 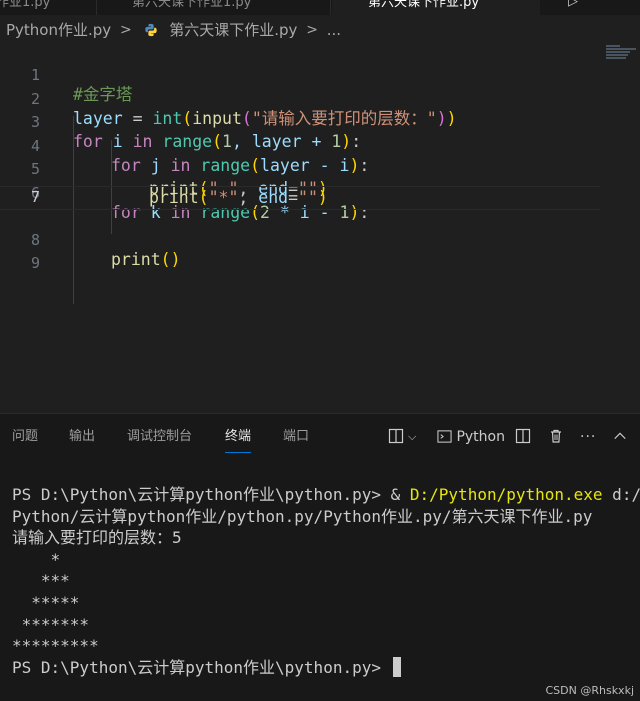 What do you see at coordinates (622, 55) in the screenshot?
I see `minimap` at bounding box center [622, 55].